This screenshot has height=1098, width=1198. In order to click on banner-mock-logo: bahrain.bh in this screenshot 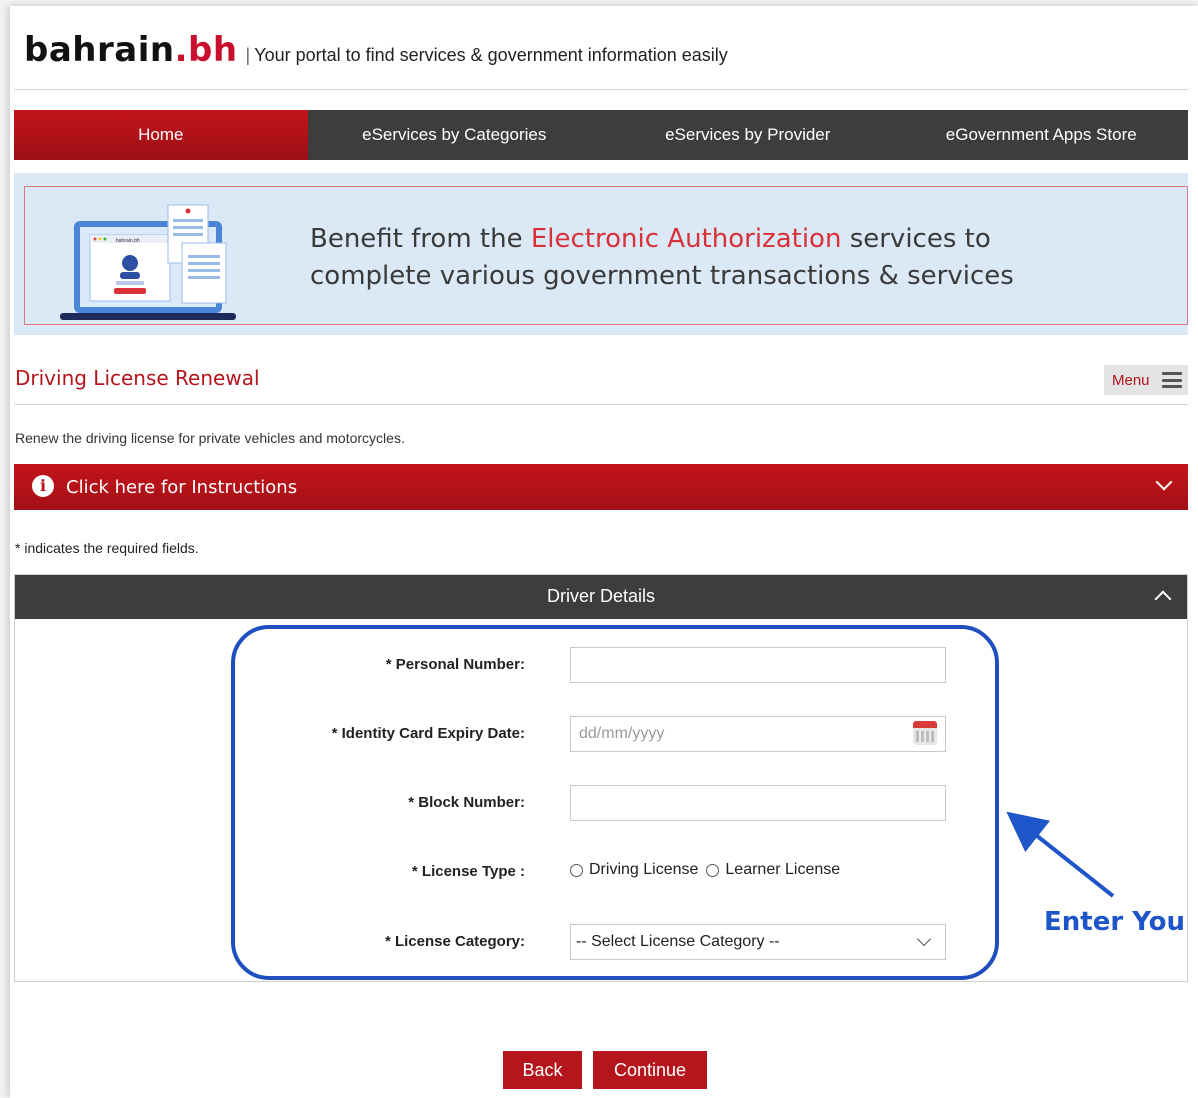, I will do `click(128, 241)`.